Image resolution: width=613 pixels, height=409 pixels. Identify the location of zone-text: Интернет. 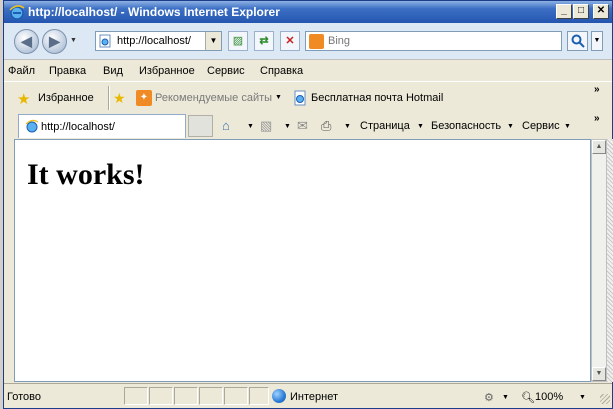
(314, 397).